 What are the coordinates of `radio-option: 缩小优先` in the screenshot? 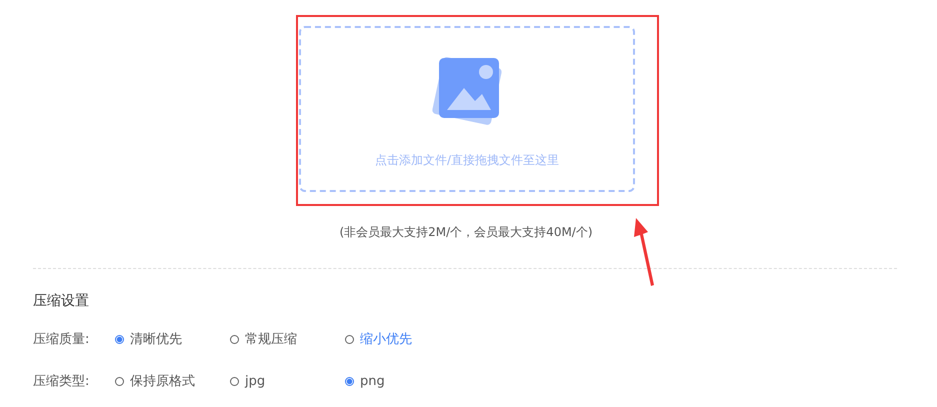 It's located at (402, 339).